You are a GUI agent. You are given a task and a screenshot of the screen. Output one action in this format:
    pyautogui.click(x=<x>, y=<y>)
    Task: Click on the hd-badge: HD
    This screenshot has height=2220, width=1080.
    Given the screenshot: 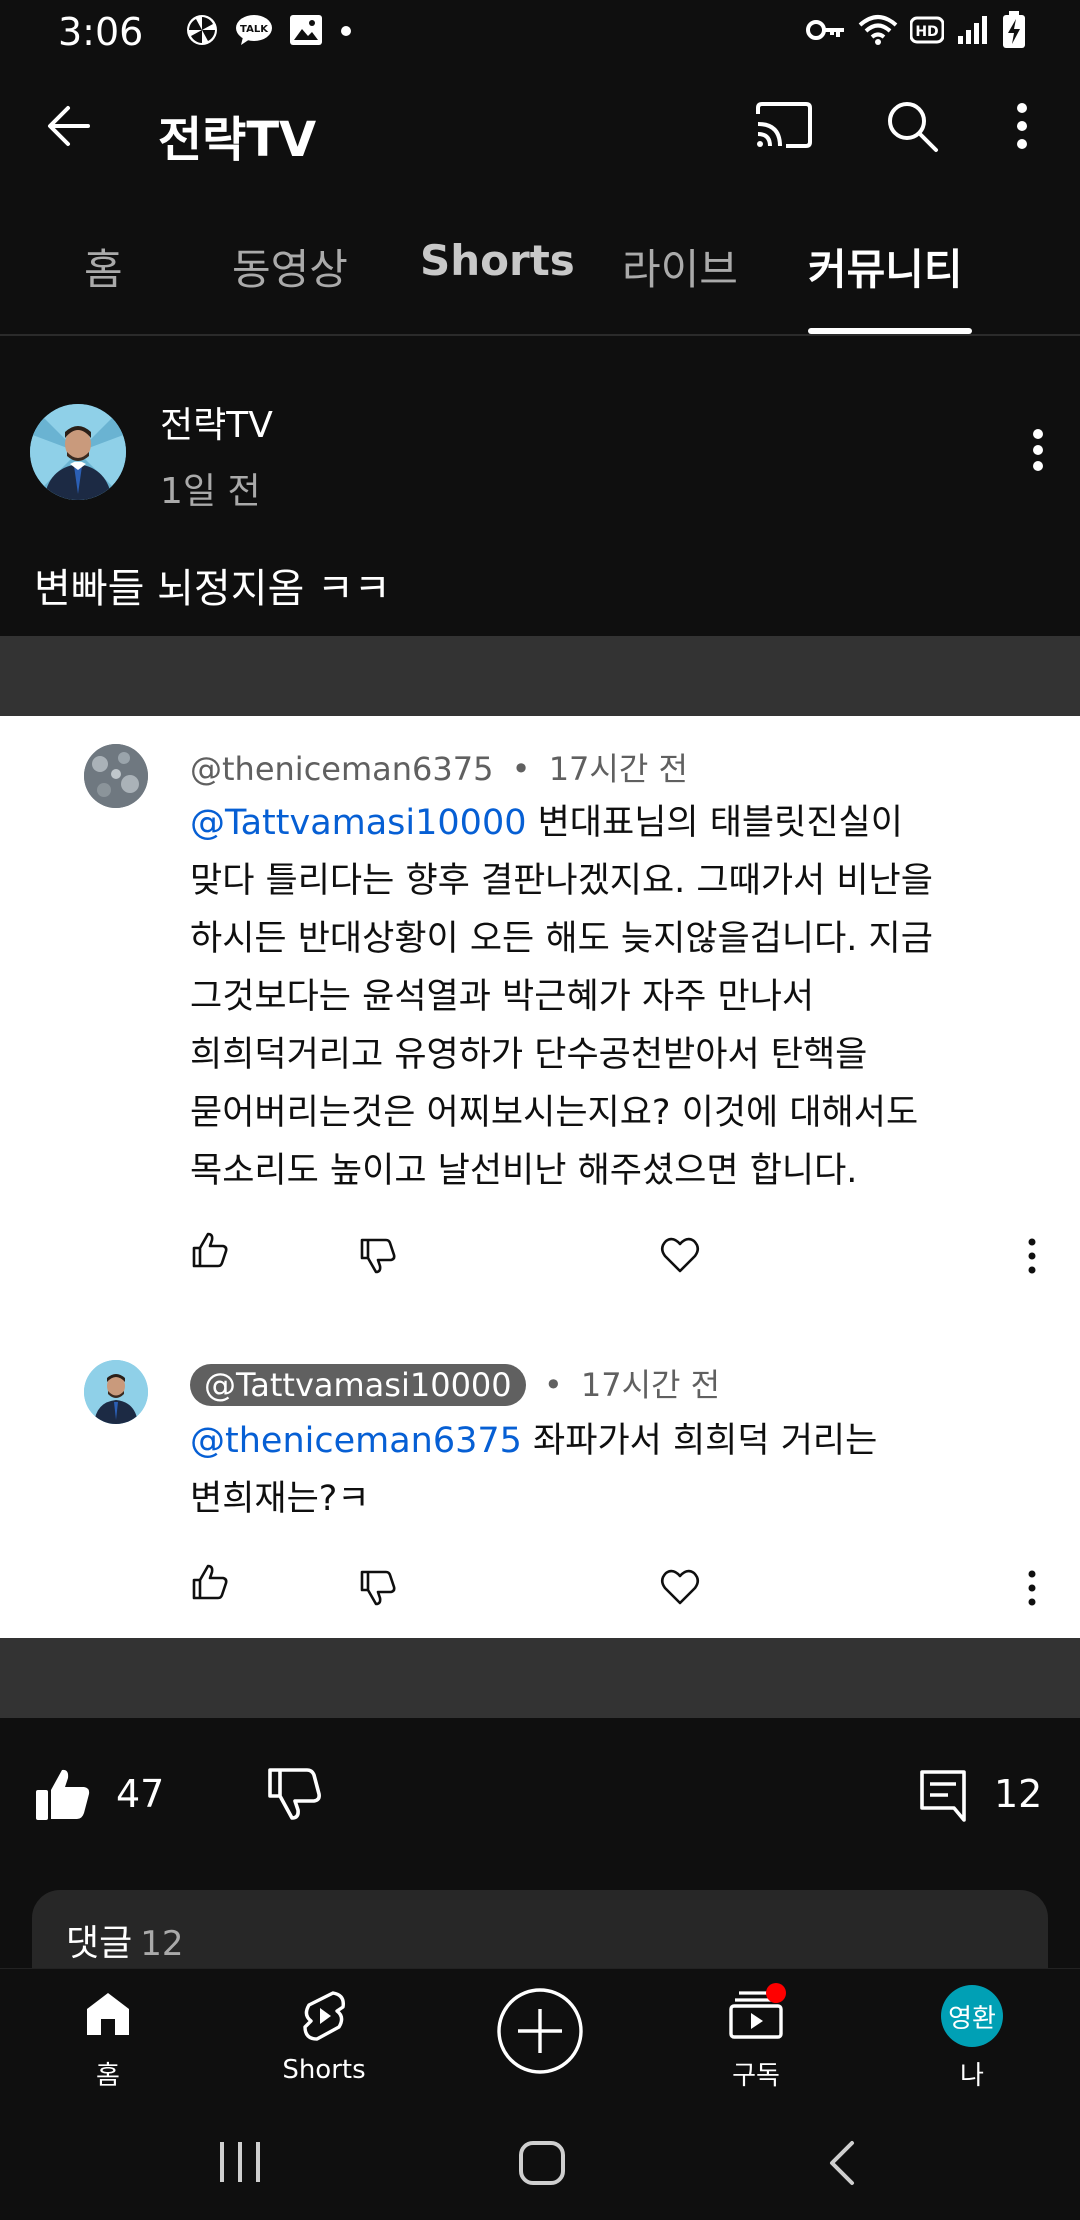 What is the action you would take?
    pyautogui.click(x=926, y=32)
    